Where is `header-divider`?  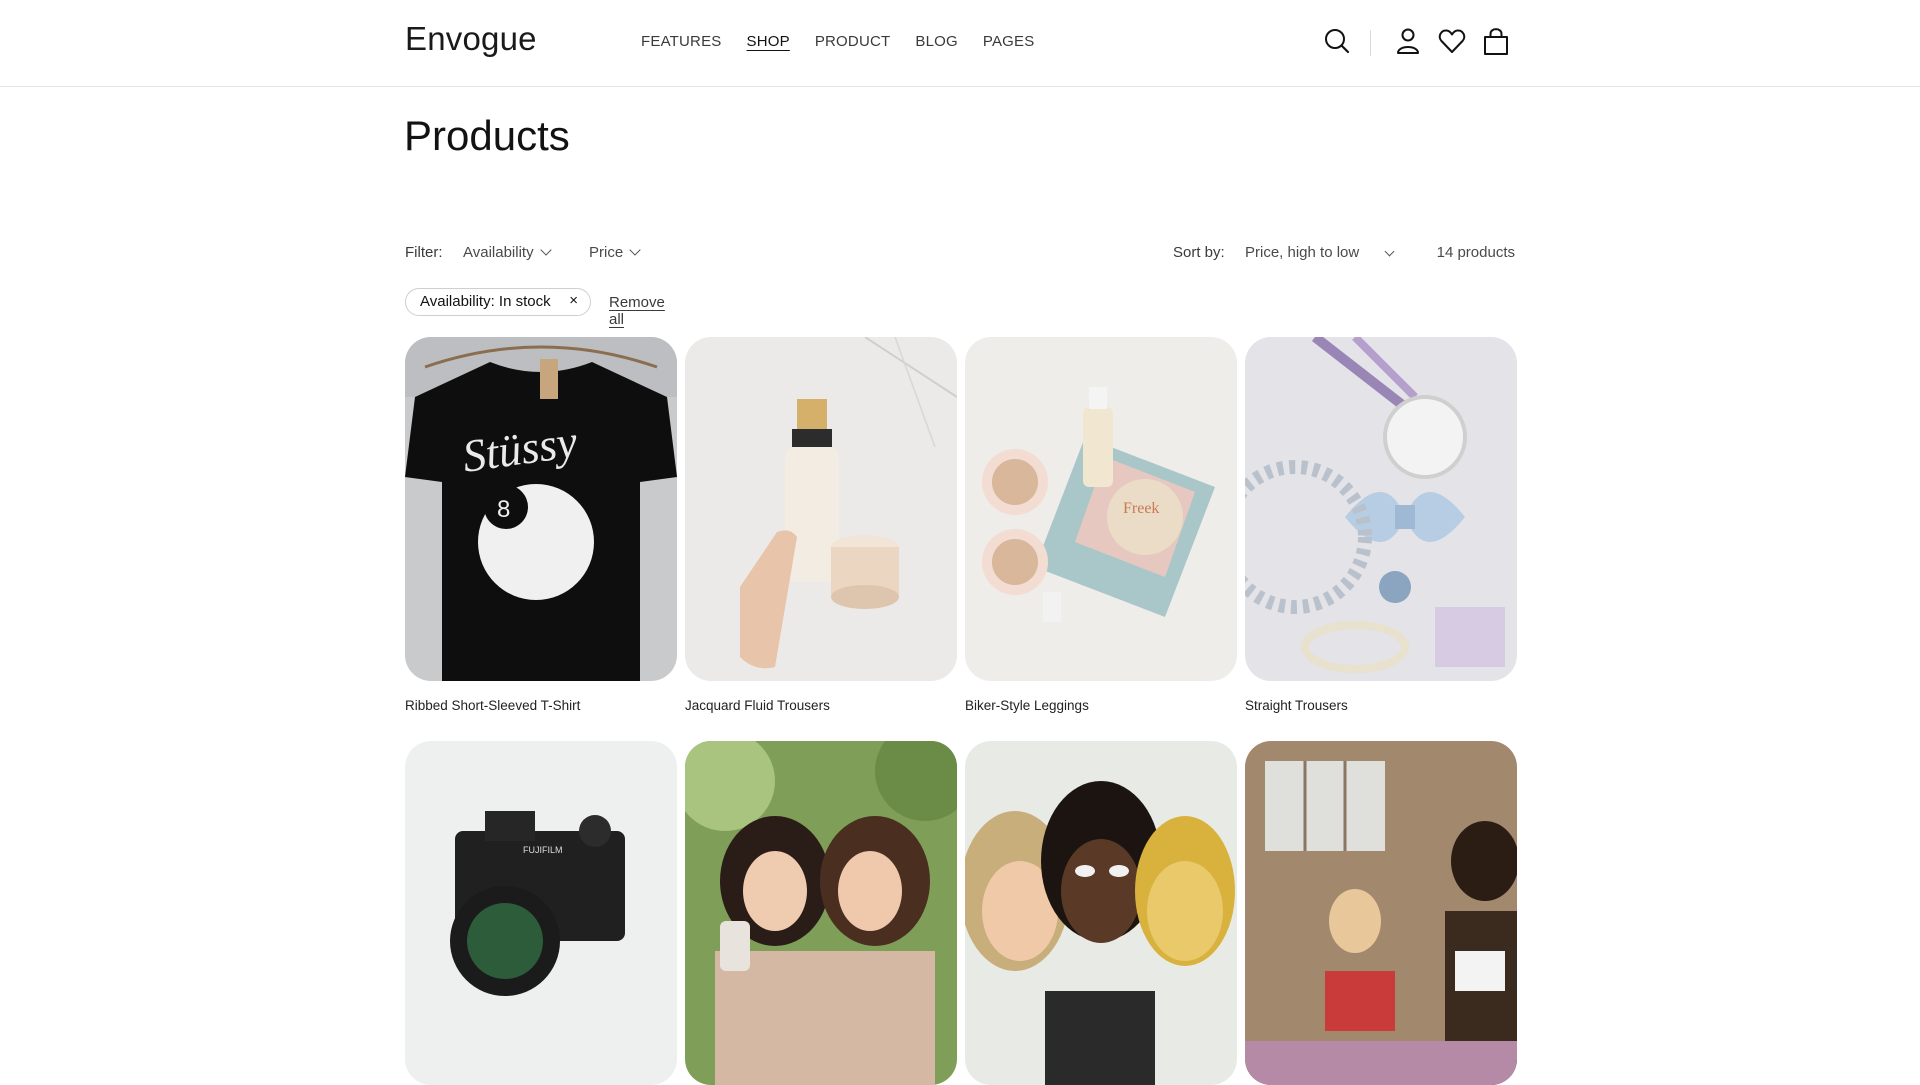 header-divider is located at coordinates (1370, 43).